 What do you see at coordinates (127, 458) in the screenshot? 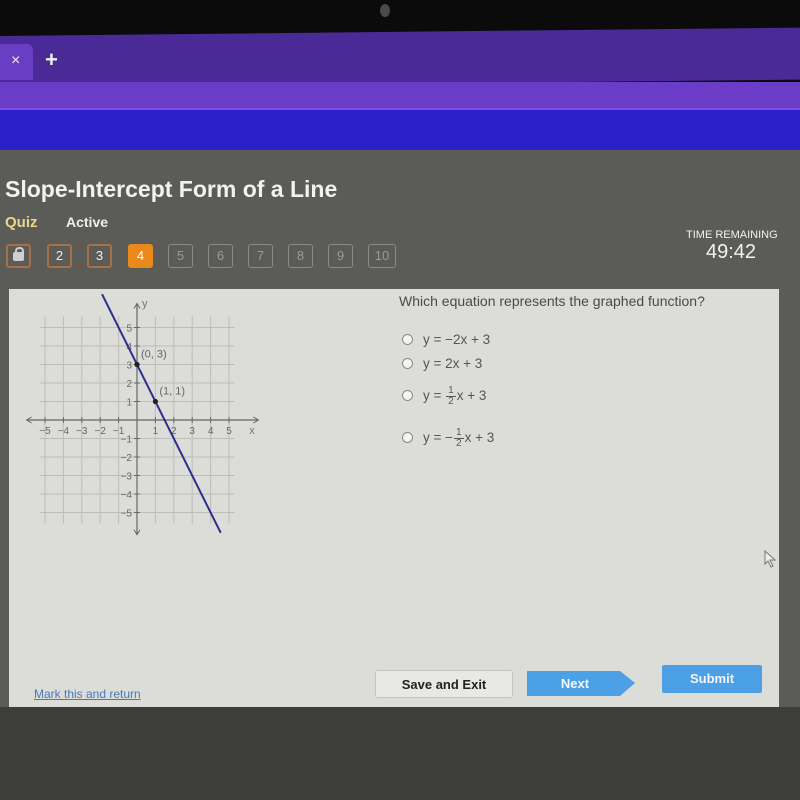
I see `y-tick-label: −2` at bounding box center [127, 458].